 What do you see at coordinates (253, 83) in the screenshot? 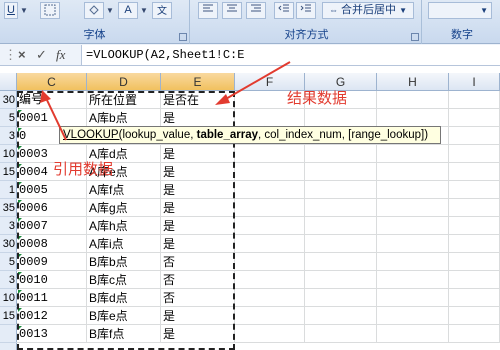
I see `arrow-to-result-column` at bounding box center [253, 83].